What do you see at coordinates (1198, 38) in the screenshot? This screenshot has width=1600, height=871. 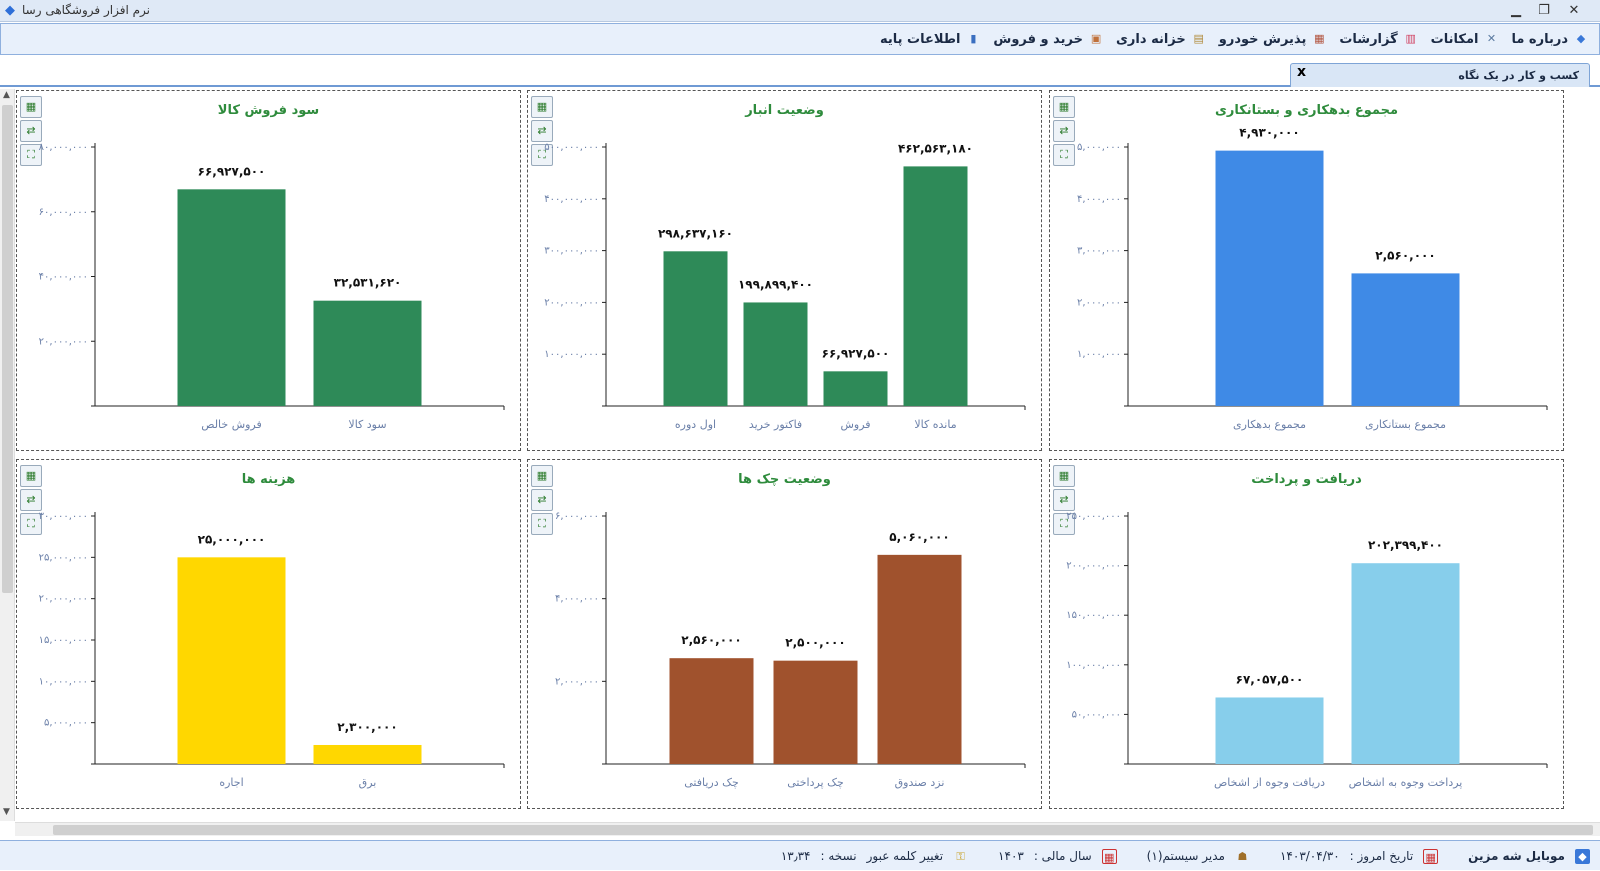 I see `safe-icon: ▤` at bounding box center [1198, 38].